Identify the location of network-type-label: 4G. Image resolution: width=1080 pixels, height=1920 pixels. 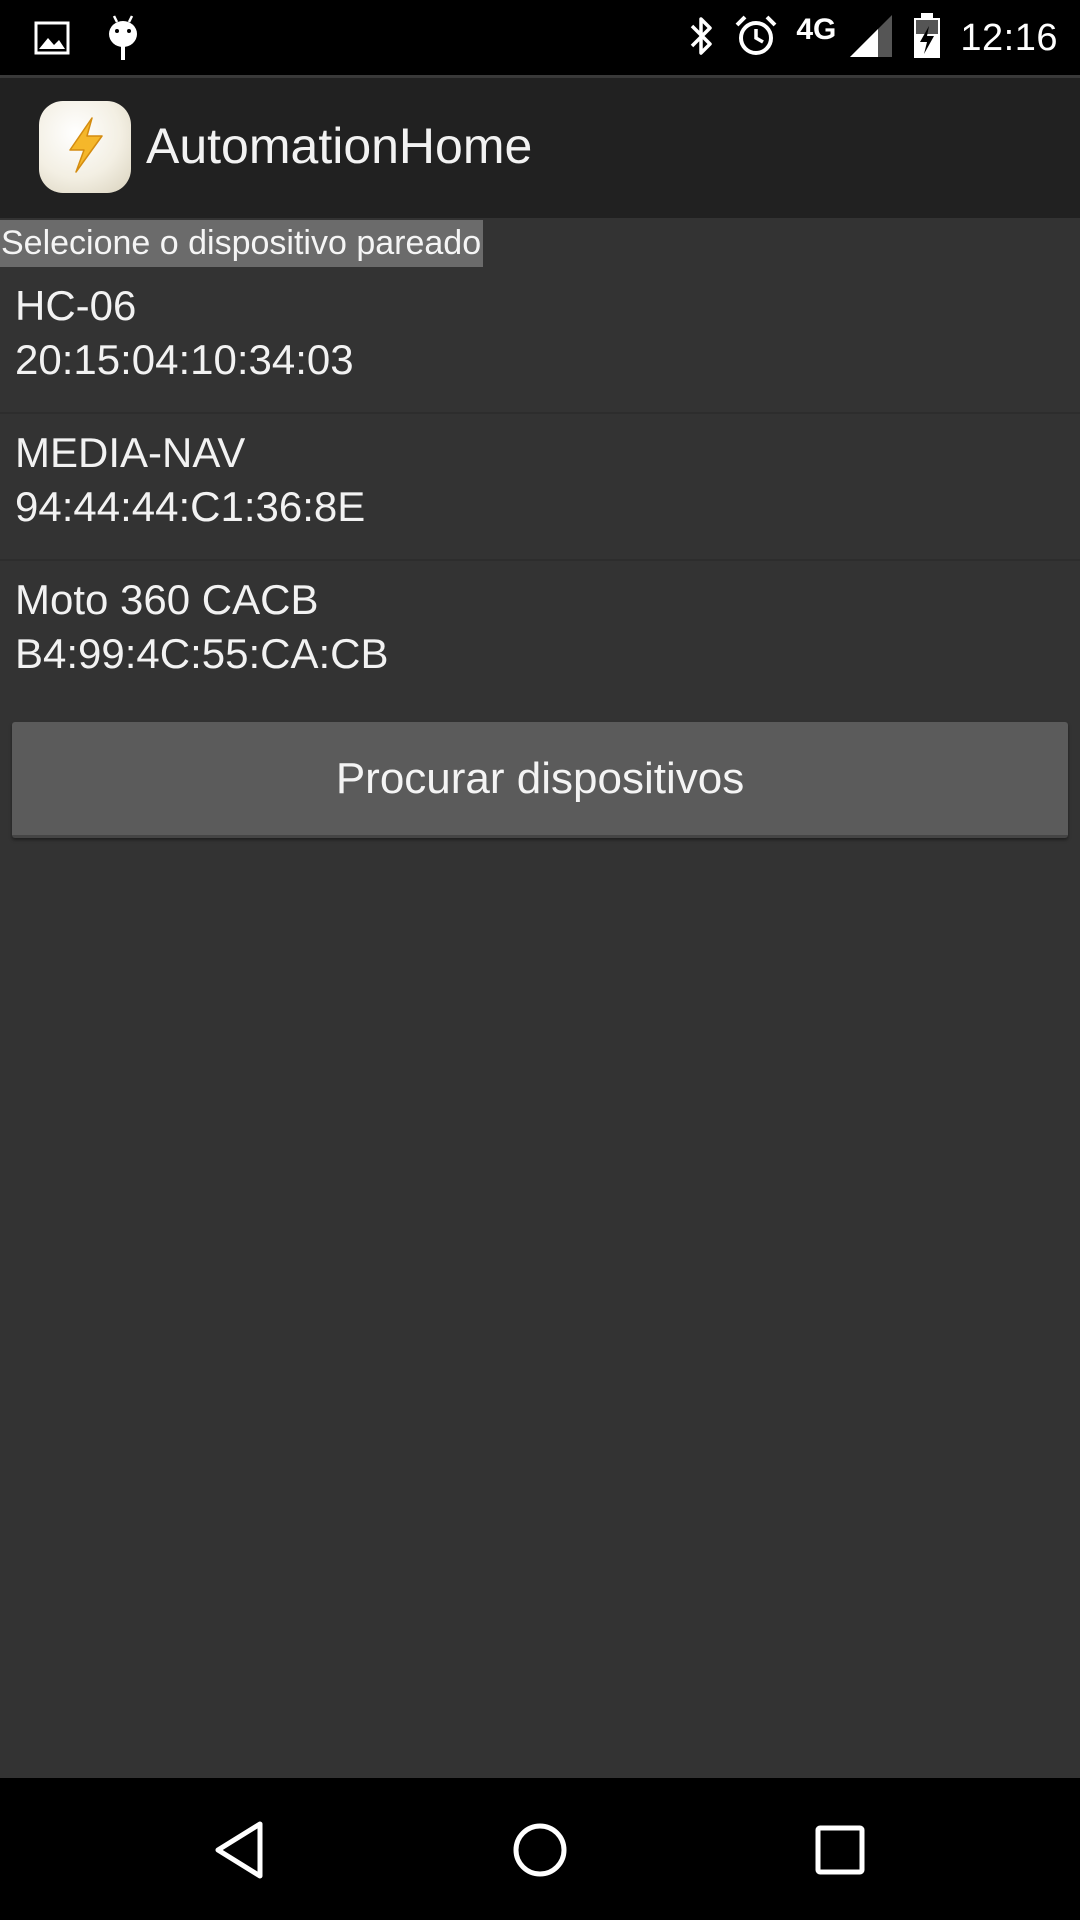
(816, 29).